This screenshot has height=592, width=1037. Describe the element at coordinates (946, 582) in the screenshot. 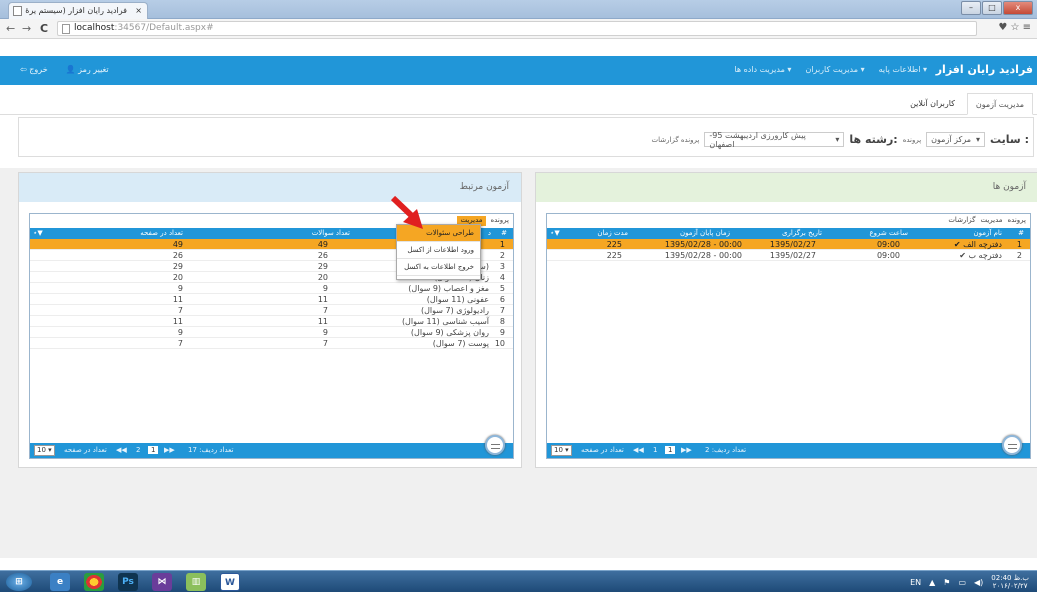

I see `flag-icon: ⚑` at that location.